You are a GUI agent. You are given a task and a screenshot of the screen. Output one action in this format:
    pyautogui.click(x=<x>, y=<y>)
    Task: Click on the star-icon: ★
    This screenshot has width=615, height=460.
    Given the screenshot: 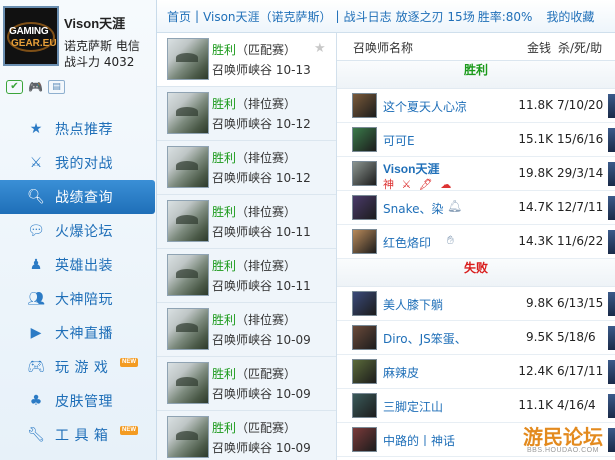 What is the action you would take?
    pyautogui.click(x=36, y=129)
    